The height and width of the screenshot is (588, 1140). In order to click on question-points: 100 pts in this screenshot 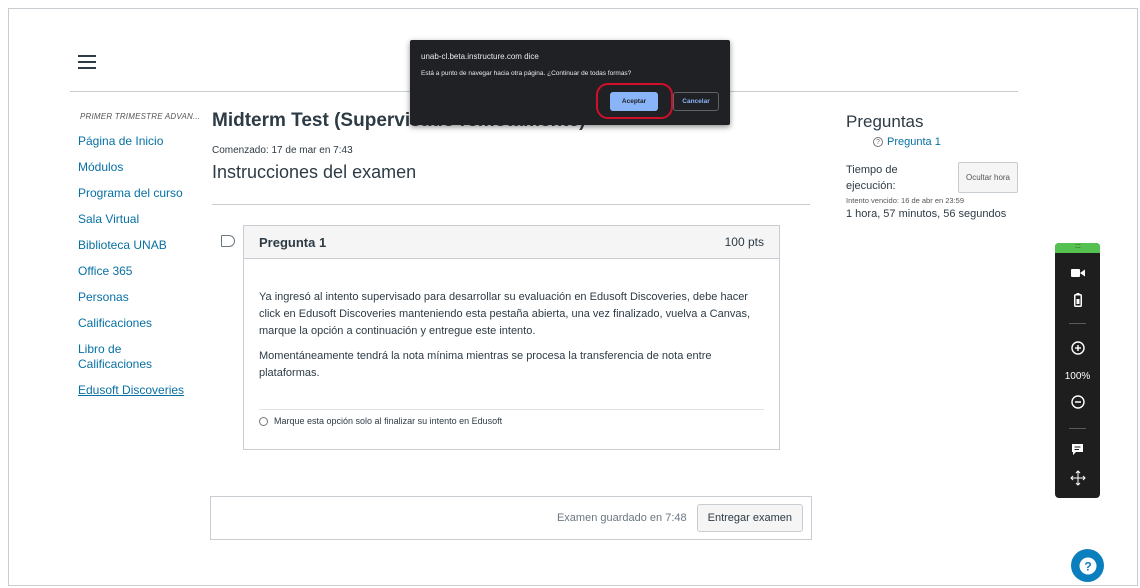, I will do `click(744, 242)`.